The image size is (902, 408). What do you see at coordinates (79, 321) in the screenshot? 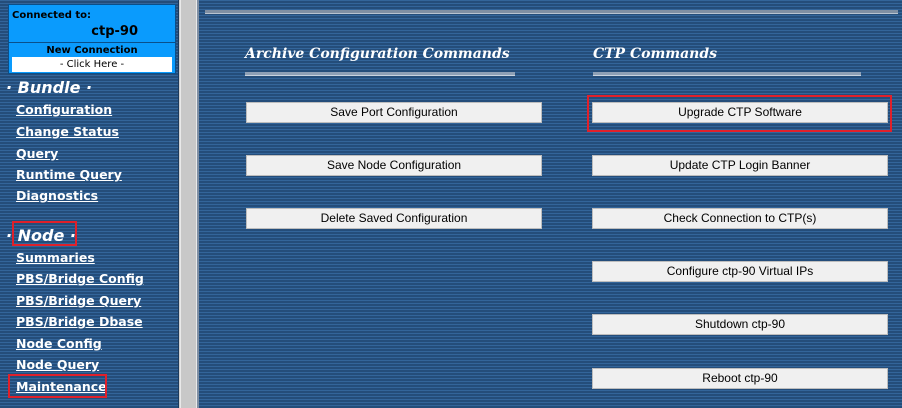
I see `nav-link-pbs-bridge-dbase: PBS/Bridge Dbase` at bounding box center [79, 321].